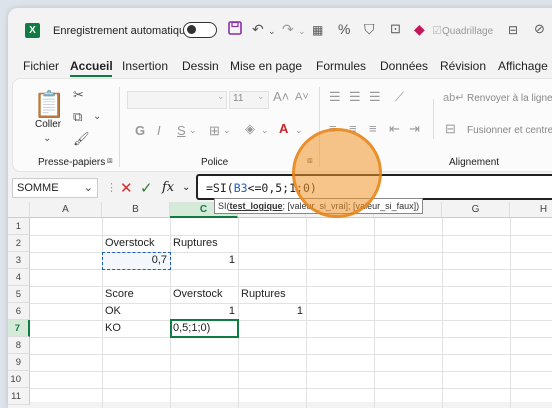 The image size is (552, 408). I want to click on cell-b7: KO, so click(136, 328).